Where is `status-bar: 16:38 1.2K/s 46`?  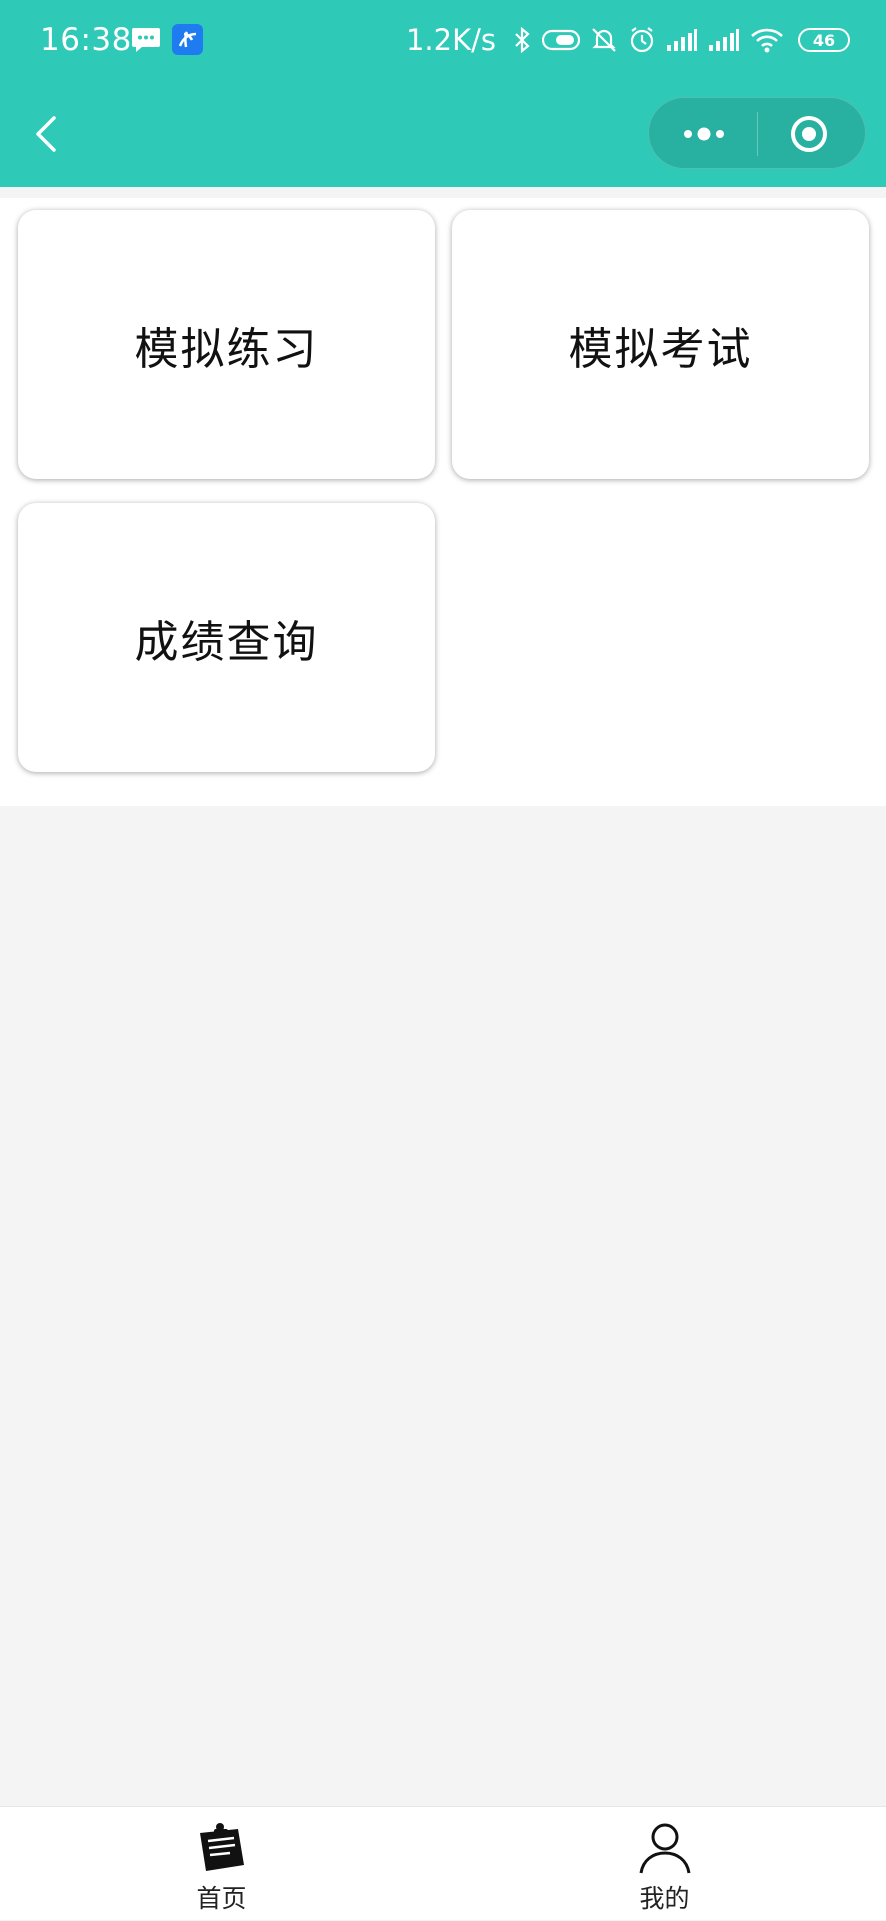 status-bar: 16:38 1.2K/s 46 is located at coordinates (443, 40).